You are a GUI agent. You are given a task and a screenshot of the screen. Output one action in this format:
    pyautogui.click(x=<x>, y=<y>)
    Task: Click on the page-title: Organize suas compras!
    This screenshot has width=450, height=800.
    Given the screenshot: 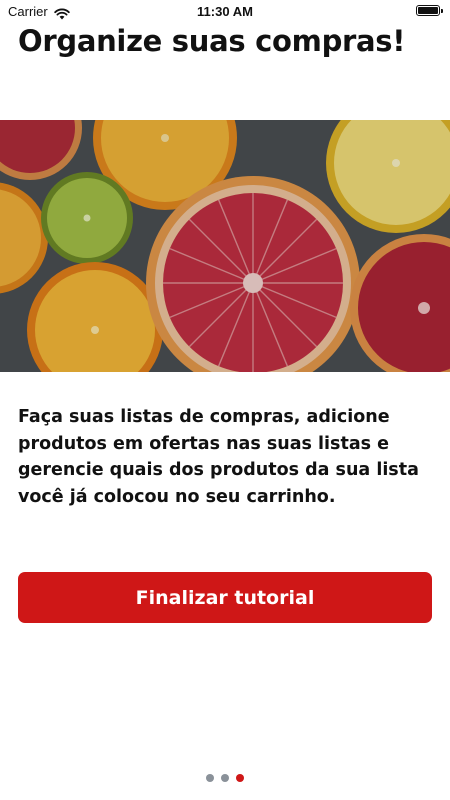 What is the action you would take?
    pyautogui.click(x=212, y=41)
    